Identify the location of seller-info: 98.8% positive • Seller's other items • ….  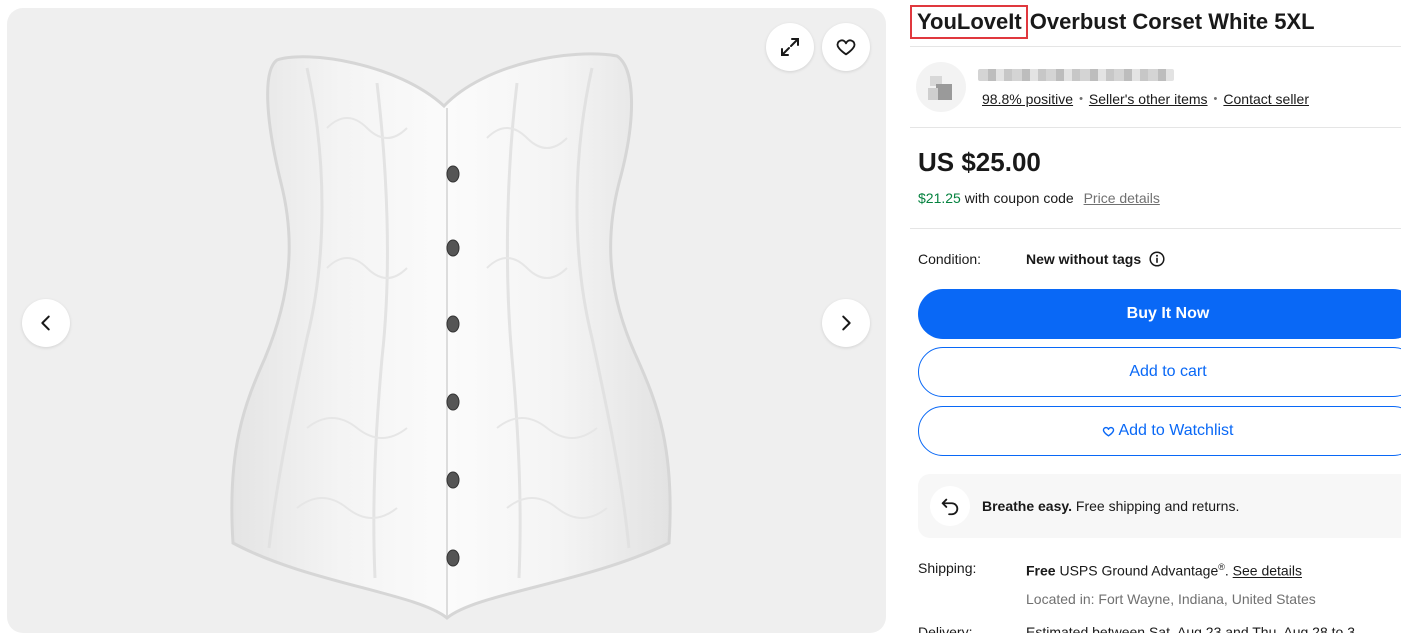
(1155, 88).